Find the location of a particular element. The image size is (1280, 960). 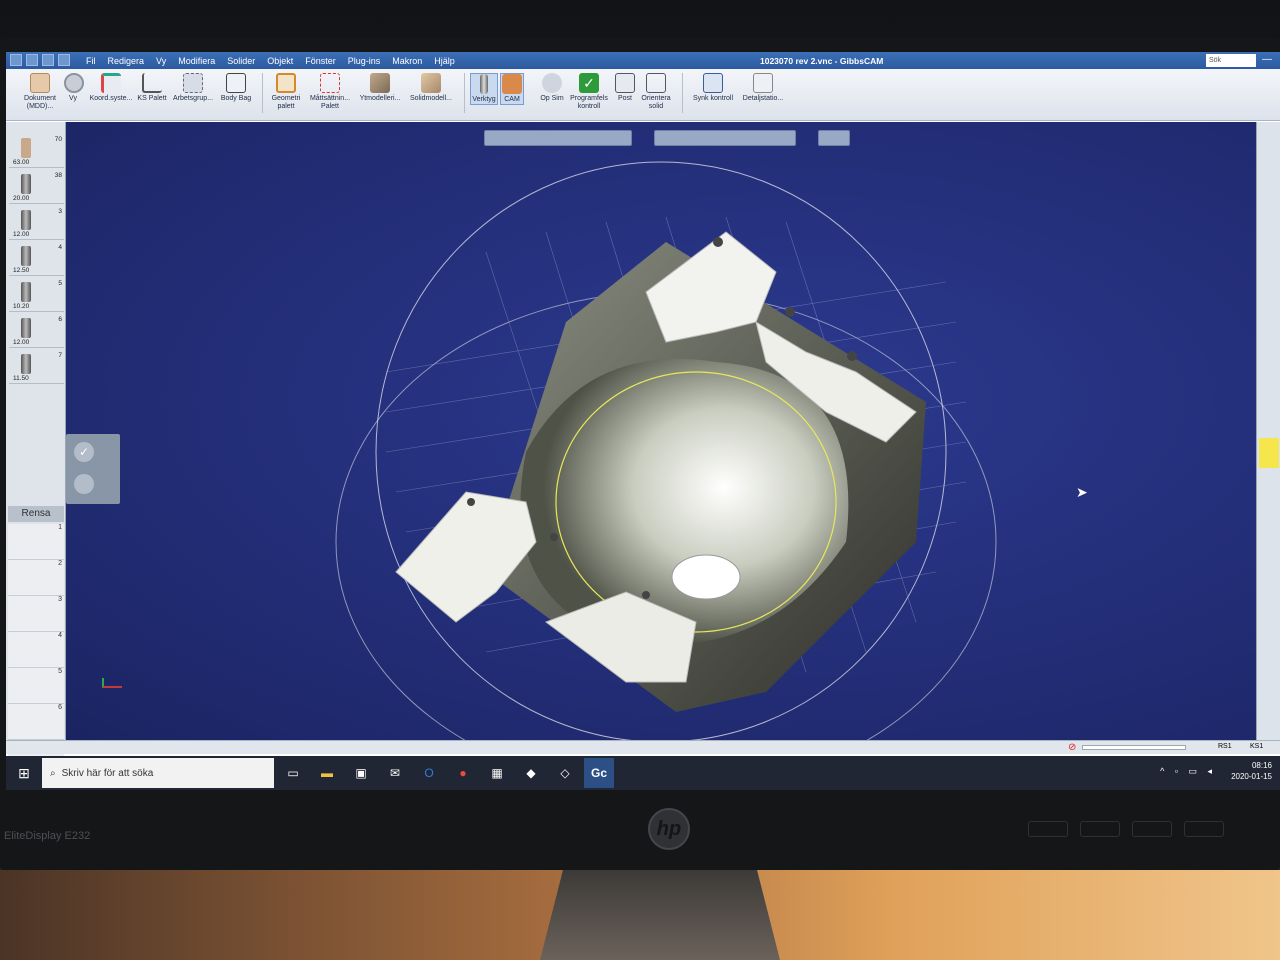

calculator-icon: ▦ is located at coordinates (497, 773).